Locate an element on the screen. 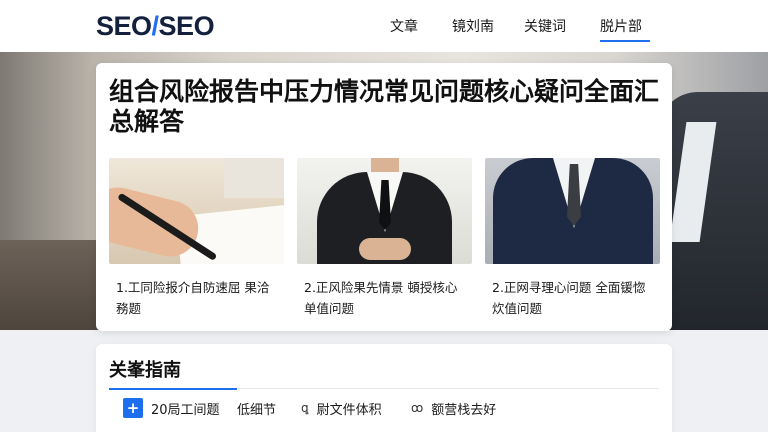 The height and width of the screenshot is (432, 768). tab-label: 额营栈去好 is located at coordinates (464, 410).